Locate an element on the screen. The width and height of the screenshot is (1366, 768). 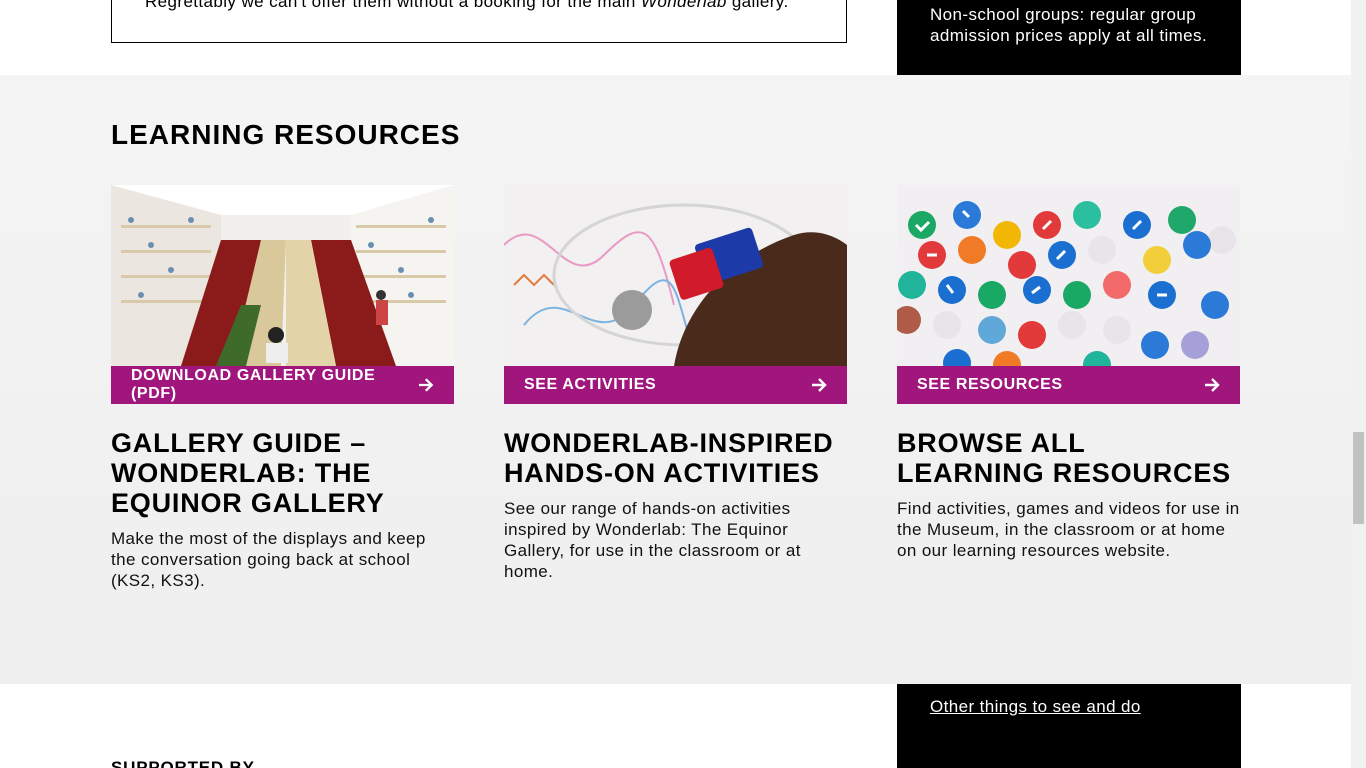
button-label: SEE ACTIVITIES is located at coordinates (590, 384).